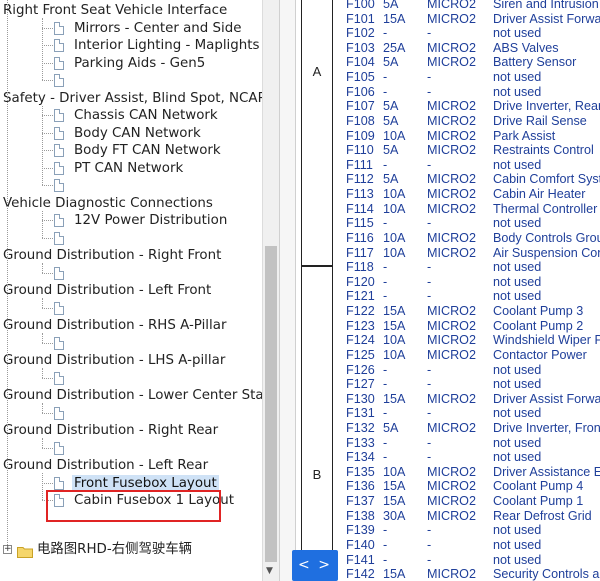 This screenshot has height=581, width=600. I want to click on tree-item: PT CAN Network, so click(128, 168).